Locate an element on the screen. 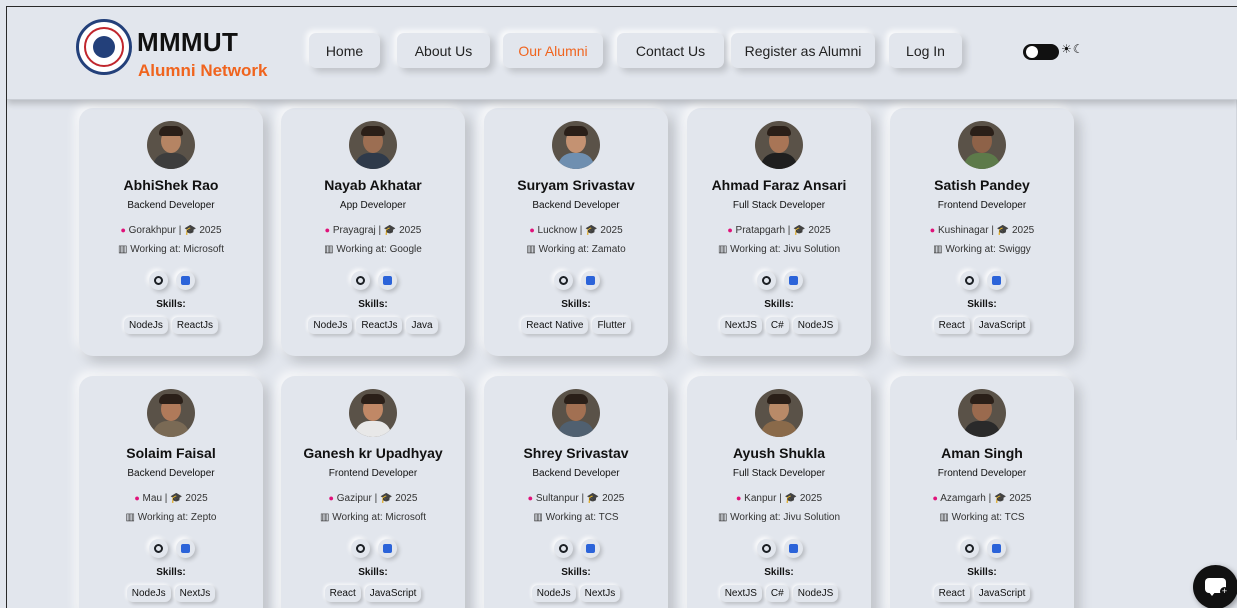  alumni-work-text: Working at: Google is located at coordinates (379, 249).